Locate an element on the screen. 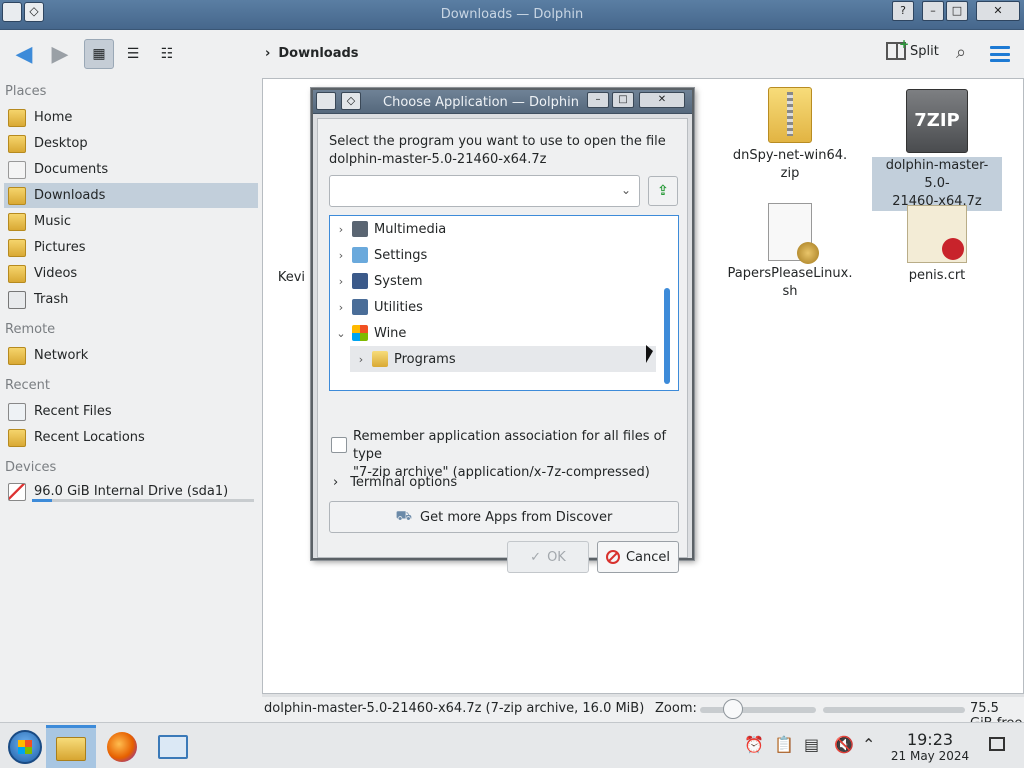  ok-button: ✓ OK is located at coordinates (548, 557).